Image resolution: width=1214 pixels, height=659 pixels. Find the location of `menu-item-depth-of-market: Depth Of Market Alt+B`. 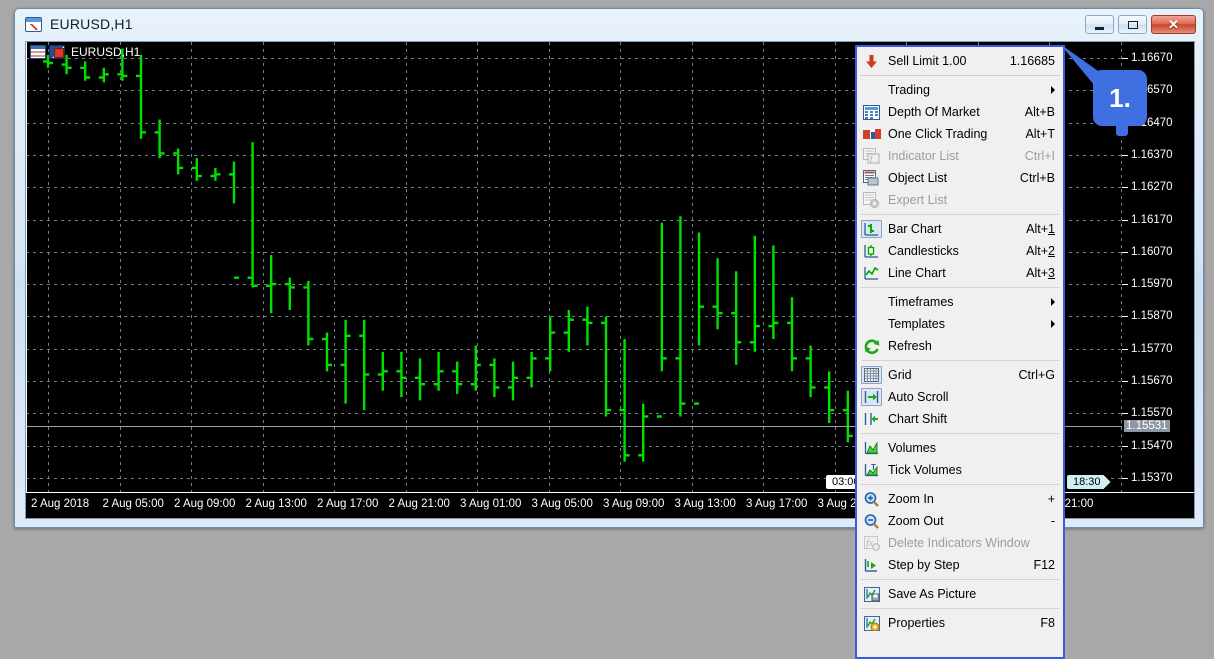

menu-item-depth-of-market: Depth Of Market Alt+B is located at coordinates (960, 112).